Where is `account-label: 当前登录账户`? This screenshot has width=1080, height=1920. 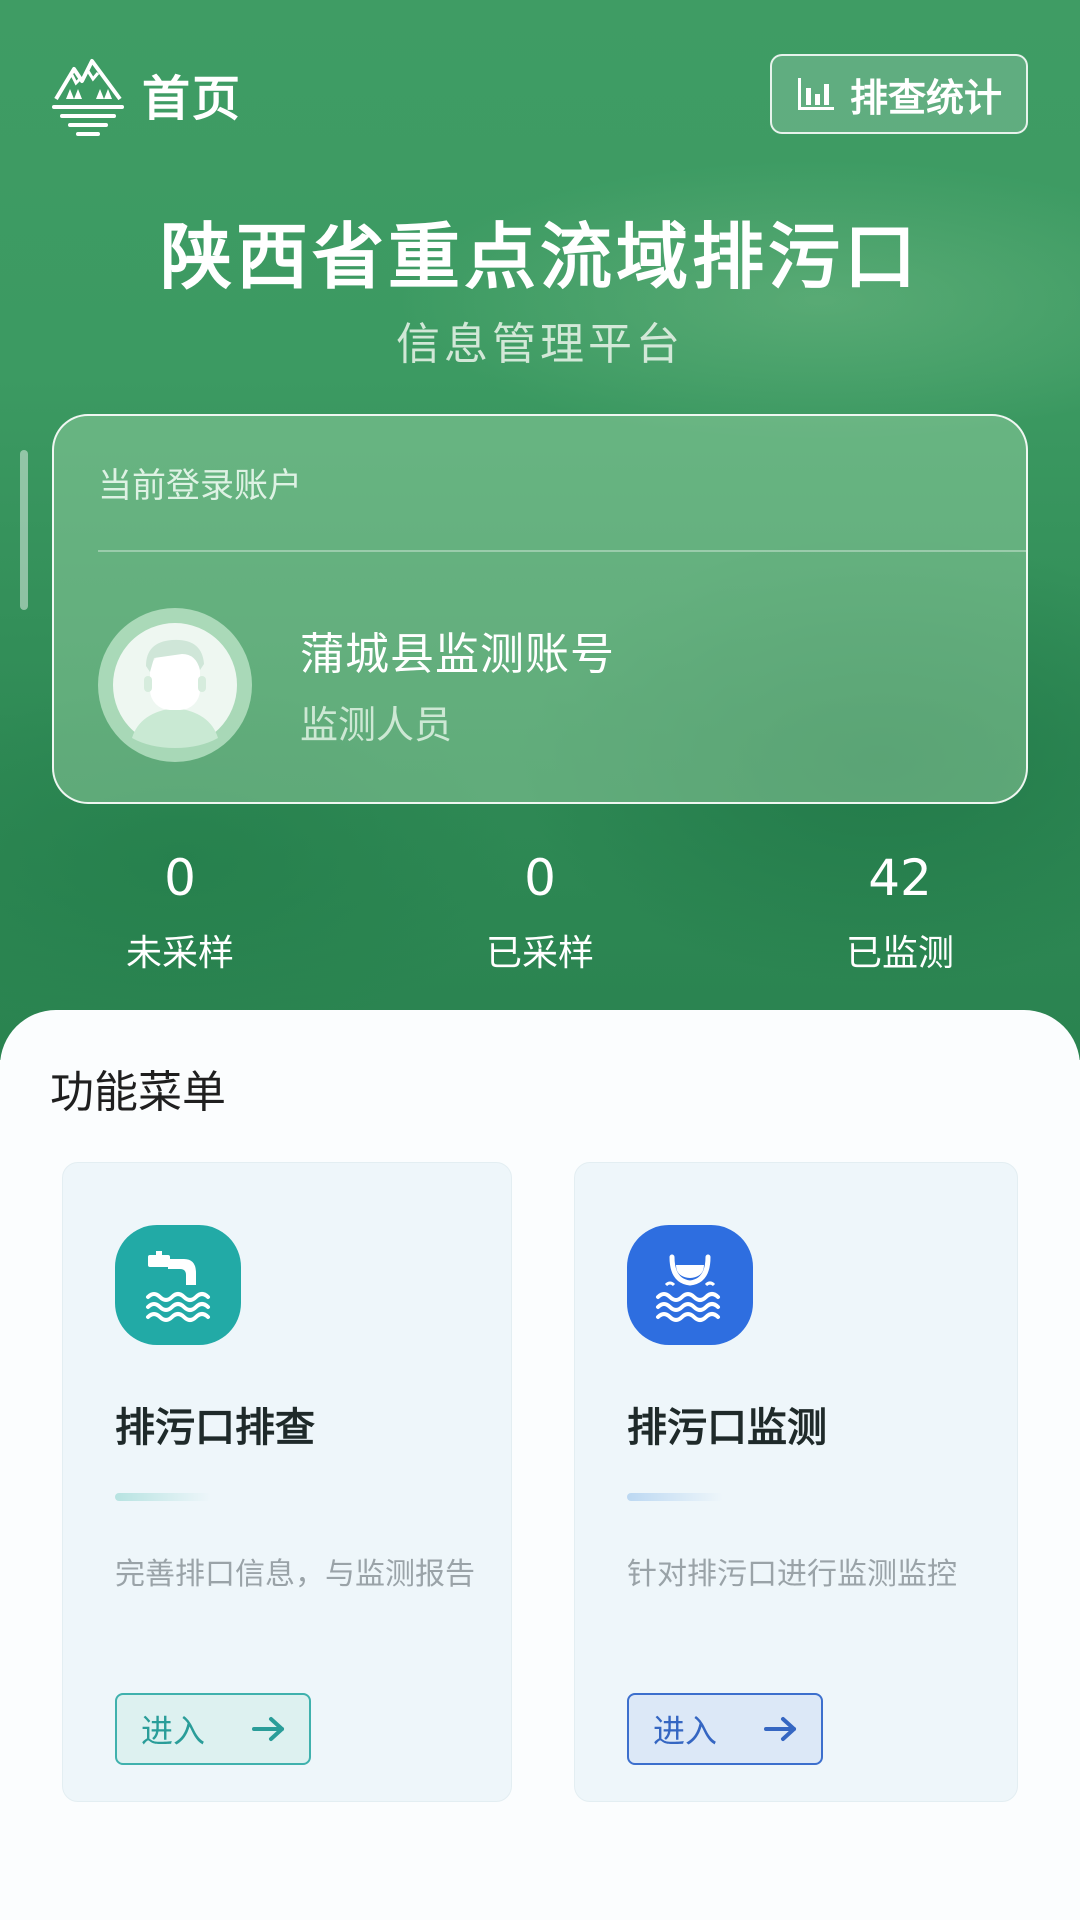 account-label: 当前登录账户 is located at coordinates (200, 486).